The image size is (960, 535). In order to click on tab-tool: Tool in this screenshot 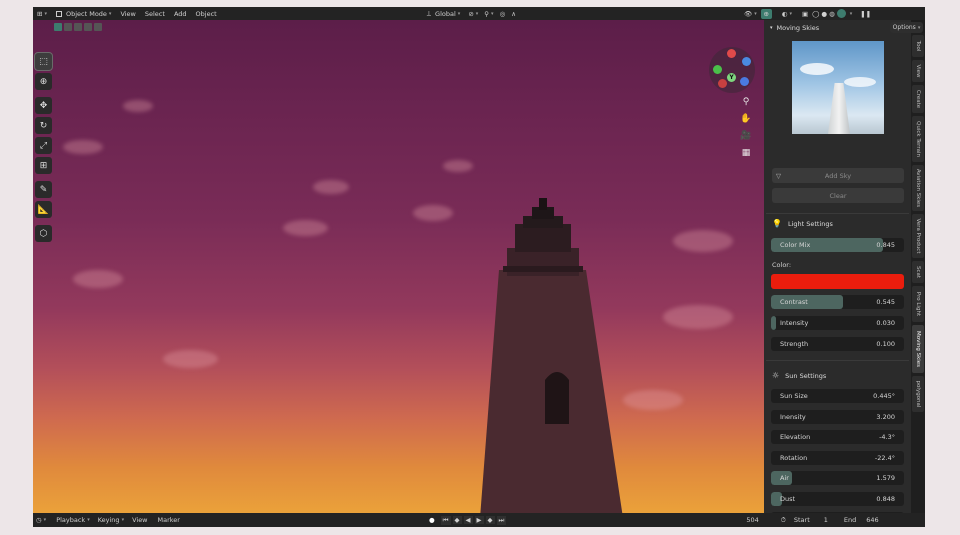, I will do `click(918, 46)`.